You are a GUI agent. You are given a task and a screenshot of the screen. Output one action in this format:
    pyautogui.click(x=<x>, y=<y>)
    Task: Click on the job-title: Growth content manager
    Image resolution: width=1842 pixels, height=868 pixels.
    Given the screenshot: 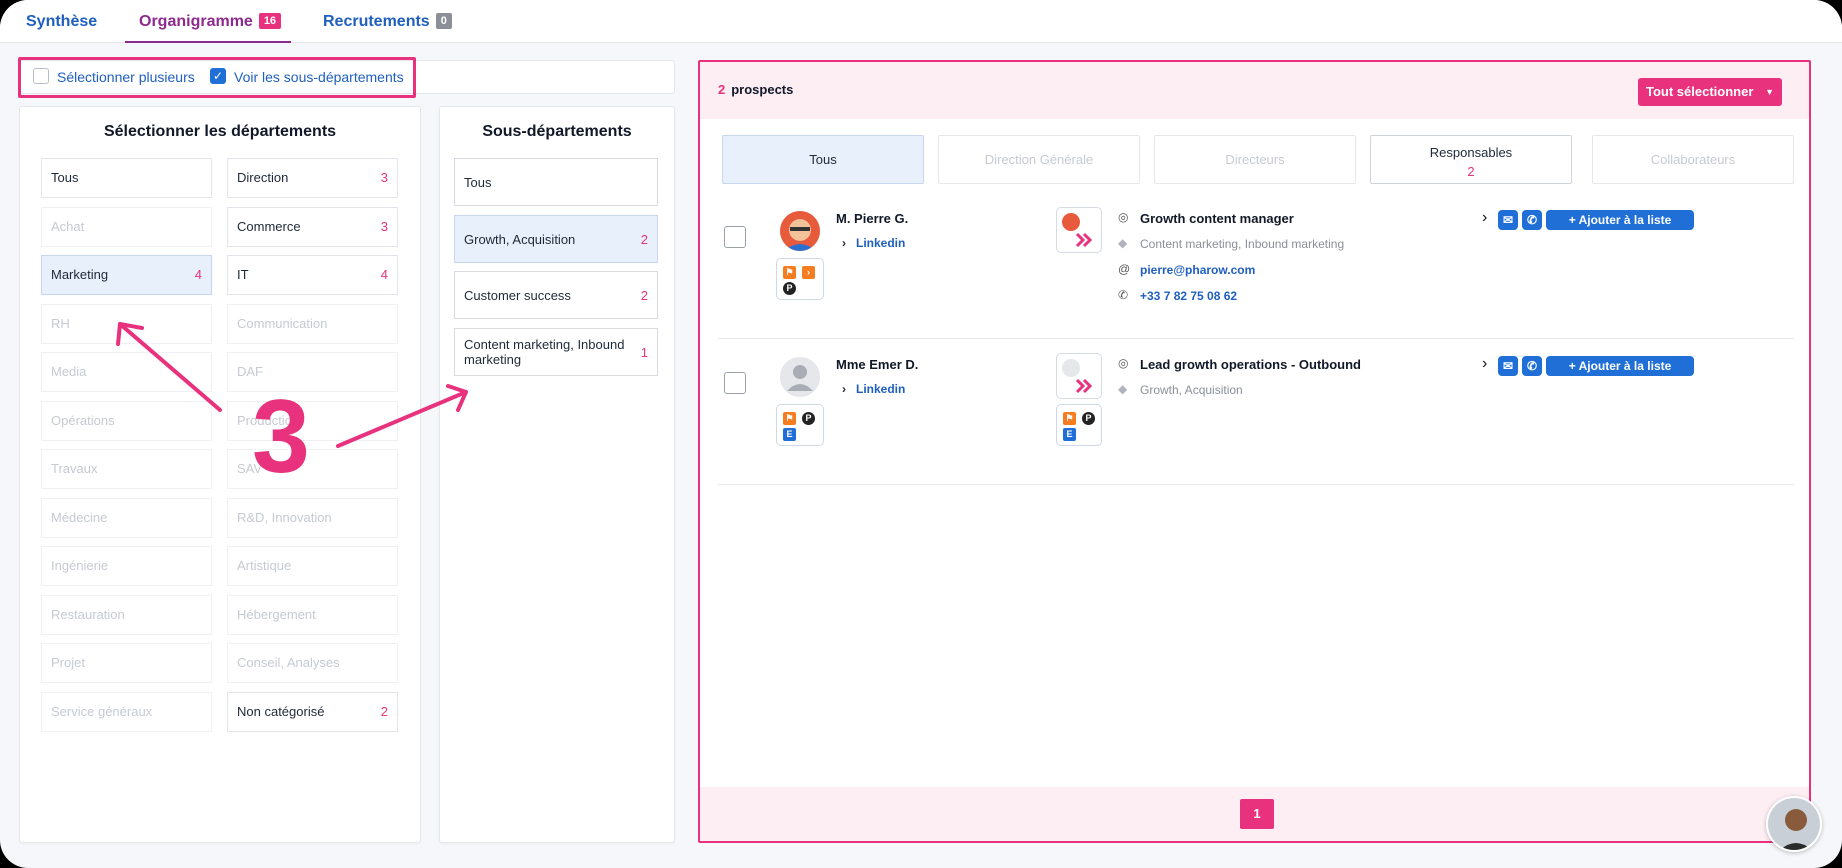 What is the action you would take?
    pyautogui.click(x=1217, y=218)
    